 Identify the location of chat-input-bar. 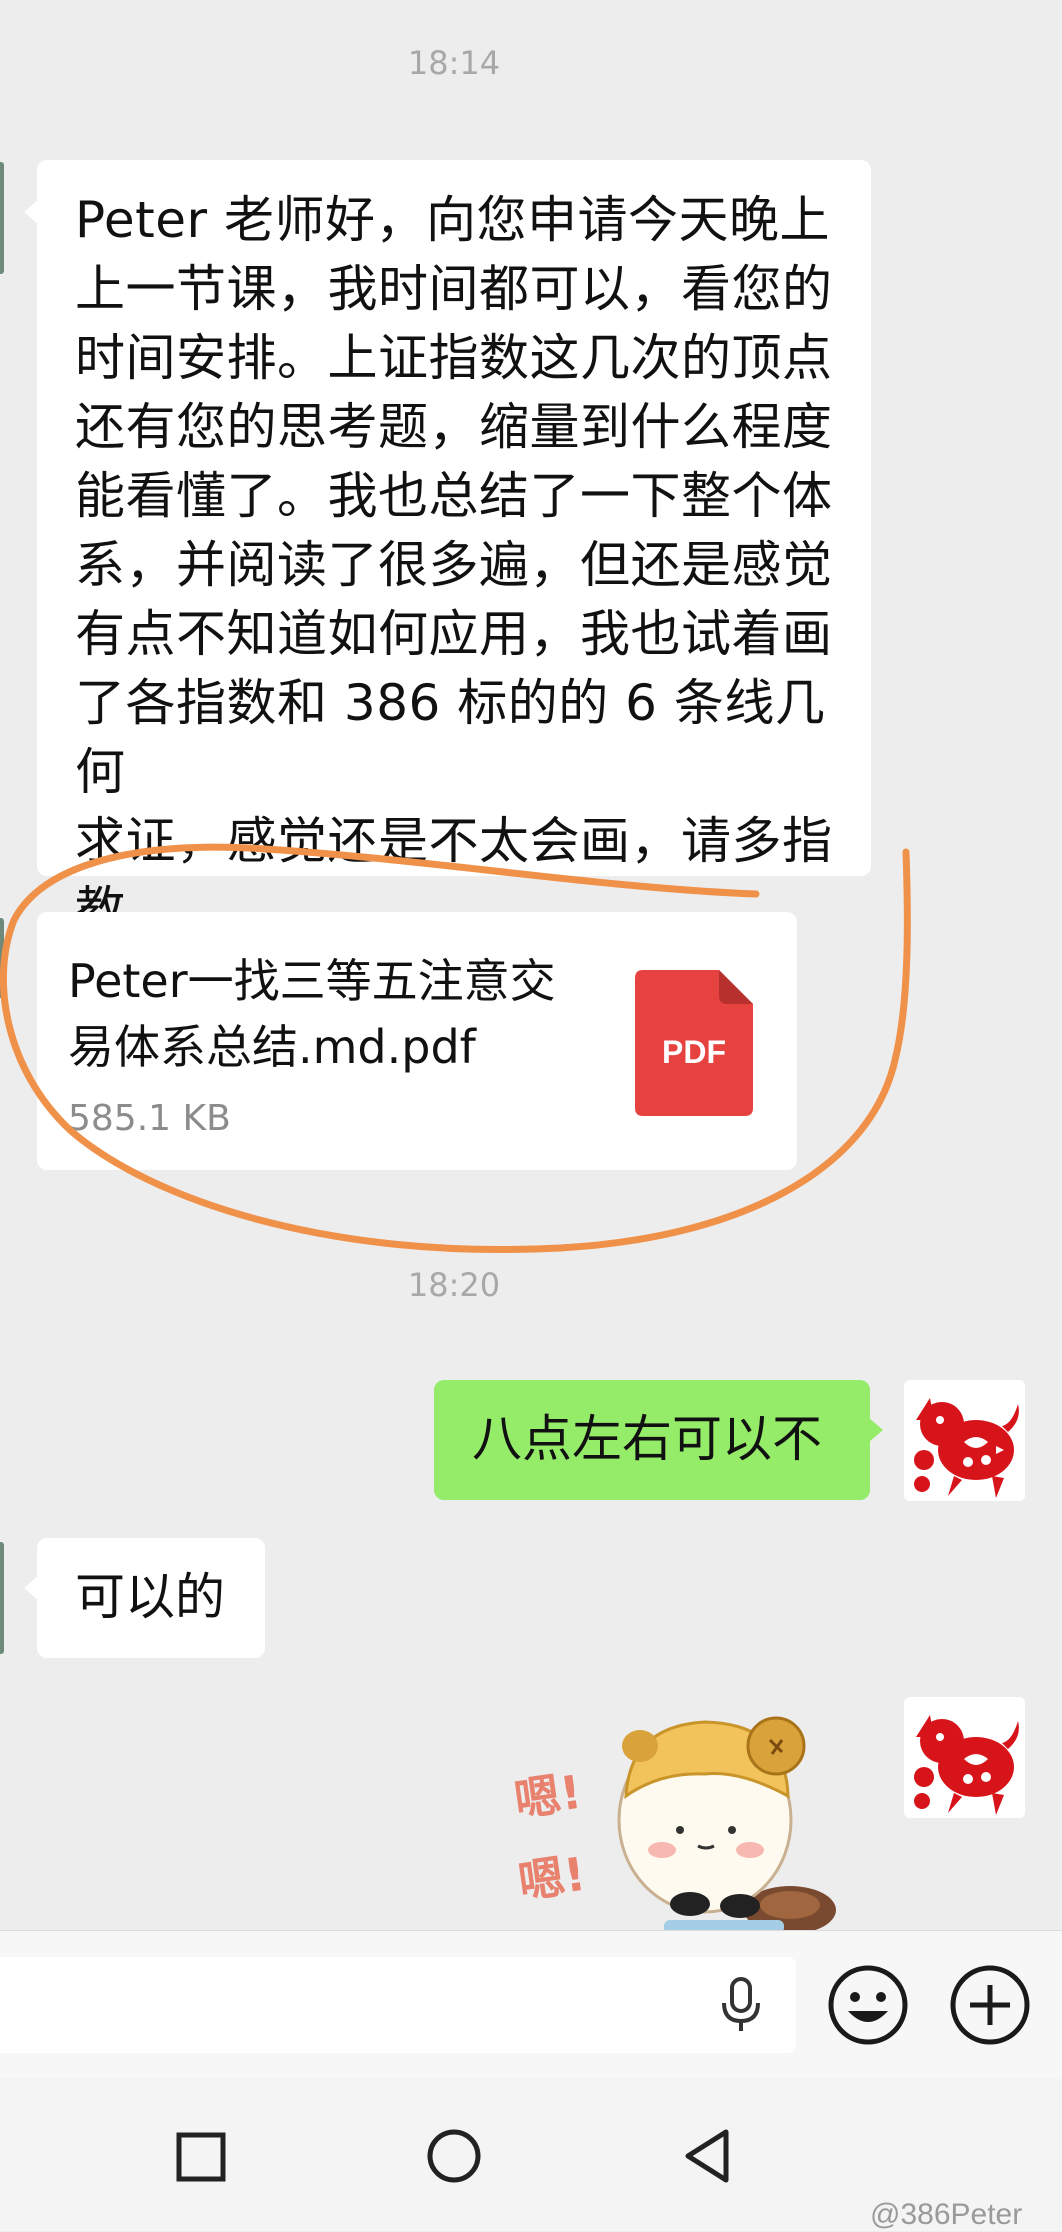
(531, 2004).